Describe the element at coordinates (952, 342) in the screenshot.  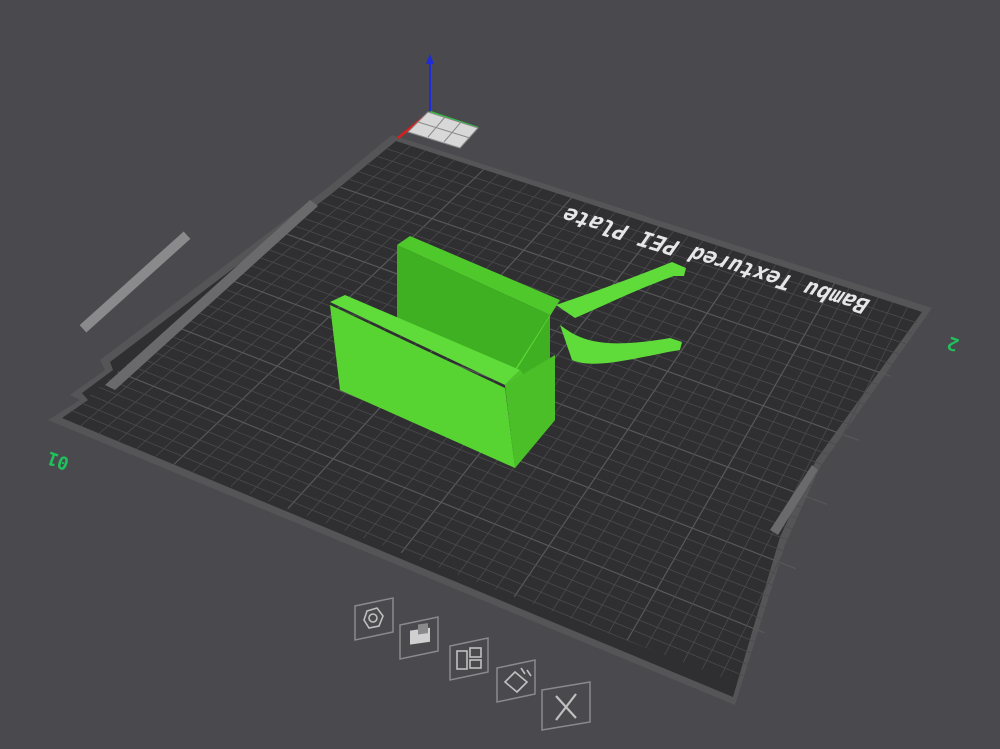
I see `corner-label: 2` at that location.